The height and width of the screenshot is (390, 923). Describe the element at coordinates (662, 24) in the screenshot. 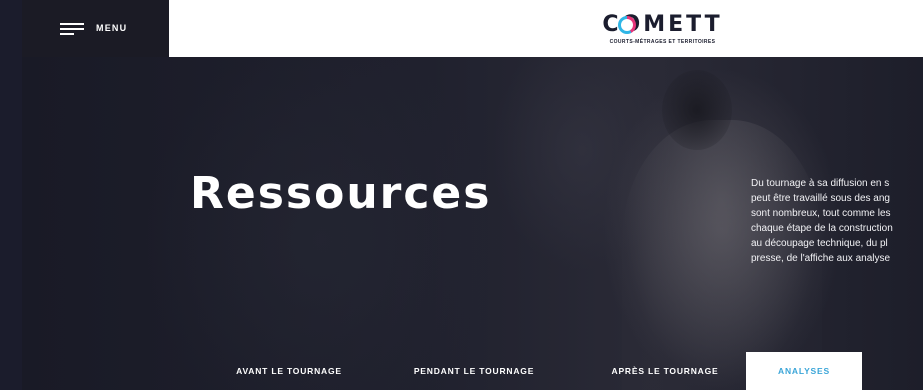

I see `logo-wordmark: COMETT` at that location.